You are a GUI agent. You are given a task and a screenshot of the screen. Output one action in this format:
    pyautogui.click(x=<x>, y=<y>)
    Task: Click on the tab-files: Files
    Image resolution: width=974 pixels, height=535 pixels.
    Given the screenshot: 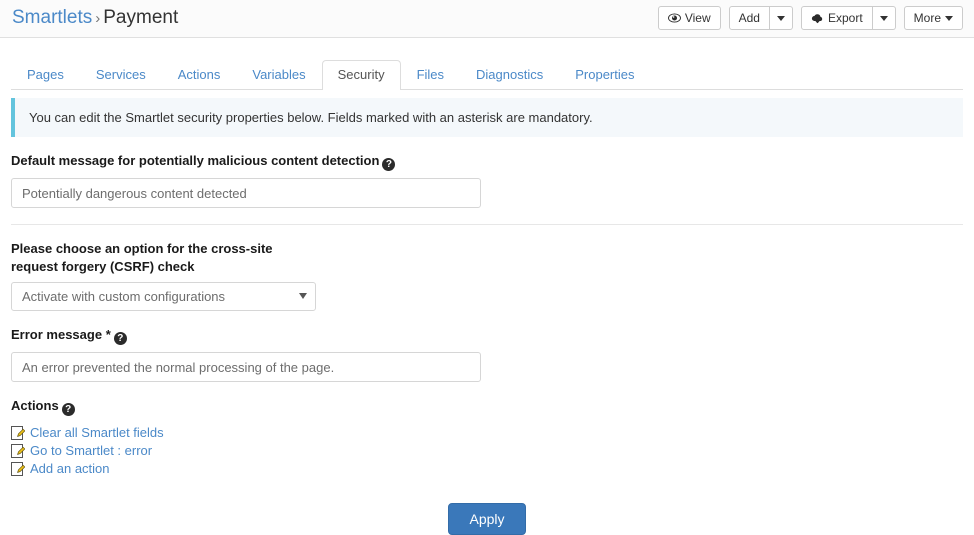 What is the action you would take?
    pyautogui.click(x=430, y=74)
    